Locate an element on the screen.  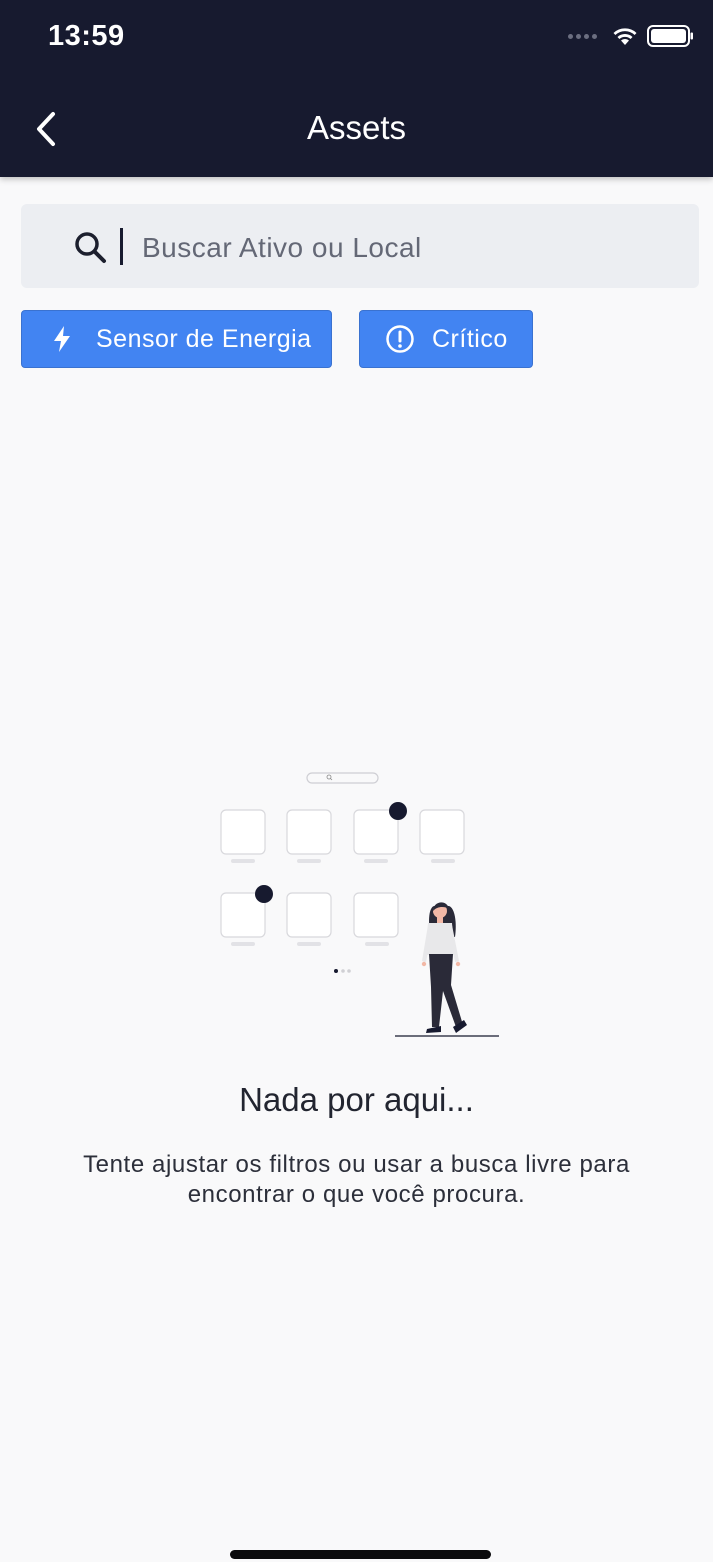
empty-state-illustration is located at coordinates (359, 904).